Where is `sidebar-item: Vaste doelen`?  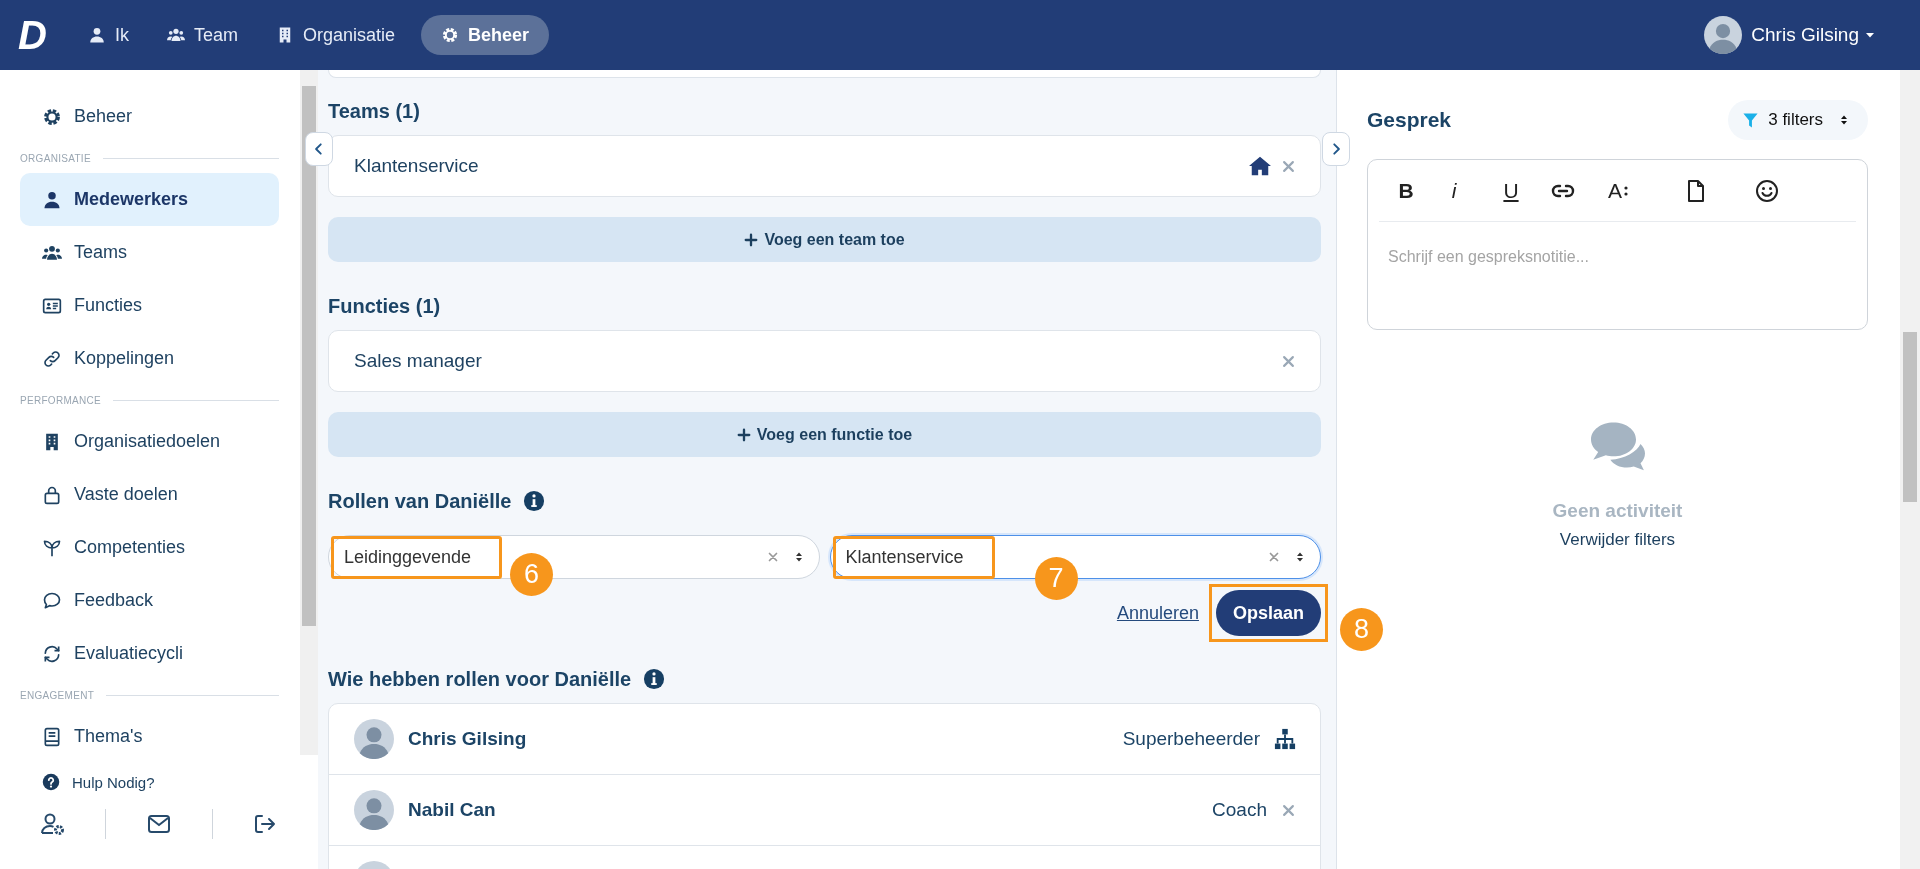
sidebar-item: Vaste doelen is located at coordinates (149, 494).